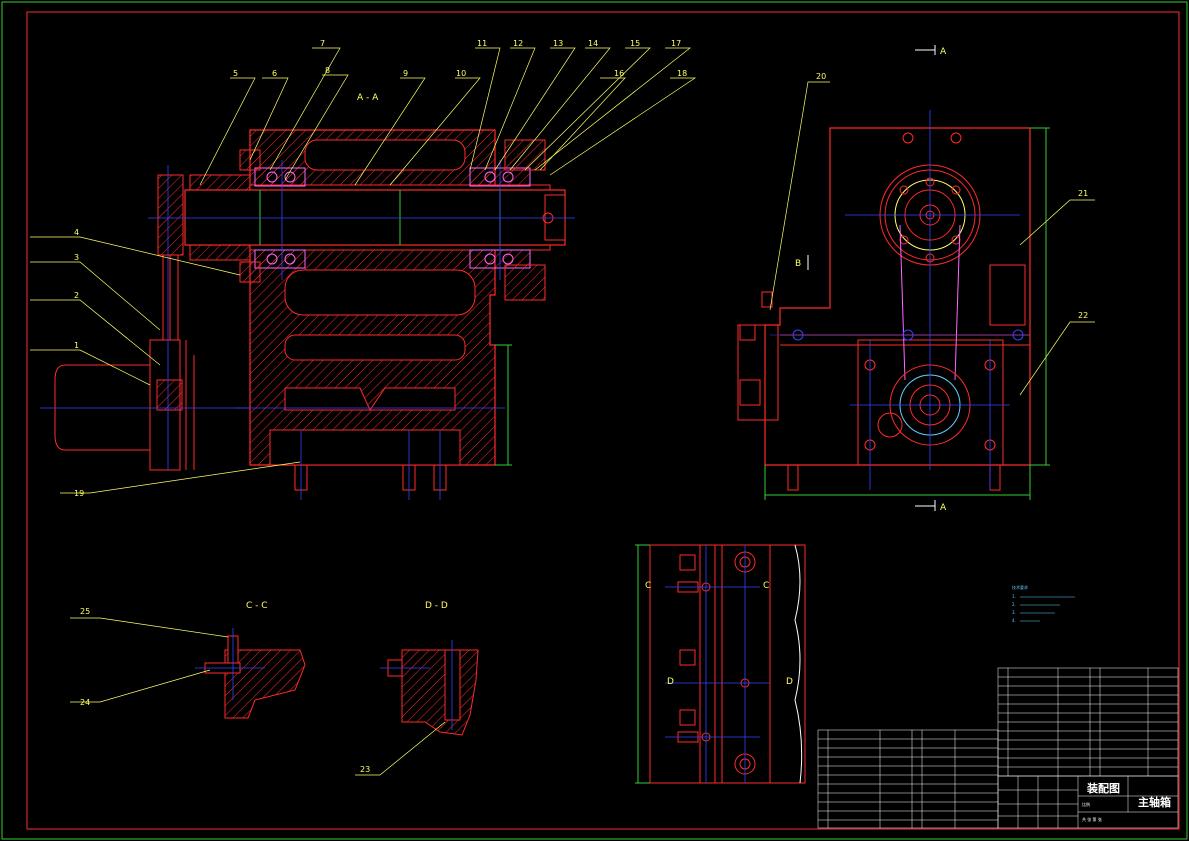 This screenshot has width=1189, height=841. I want to click on section-dd-view: D - D, so click(429, 668).